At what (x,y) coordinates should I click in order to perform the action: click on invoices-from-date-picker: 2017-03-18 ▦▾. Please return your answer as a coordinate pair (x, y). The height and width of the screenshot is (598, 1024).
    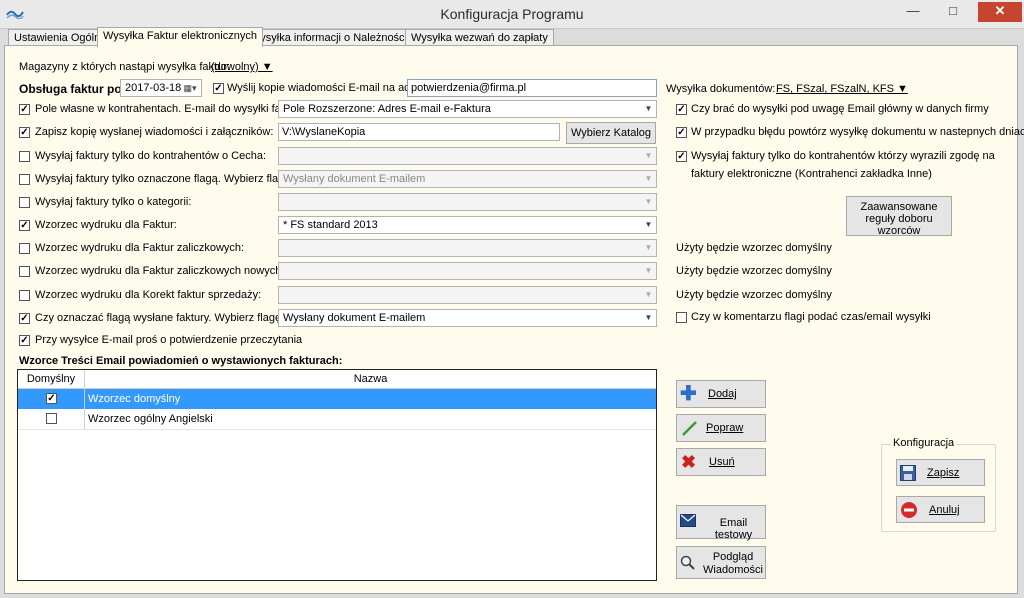
    Looking at the image, I should click on (161, 88).